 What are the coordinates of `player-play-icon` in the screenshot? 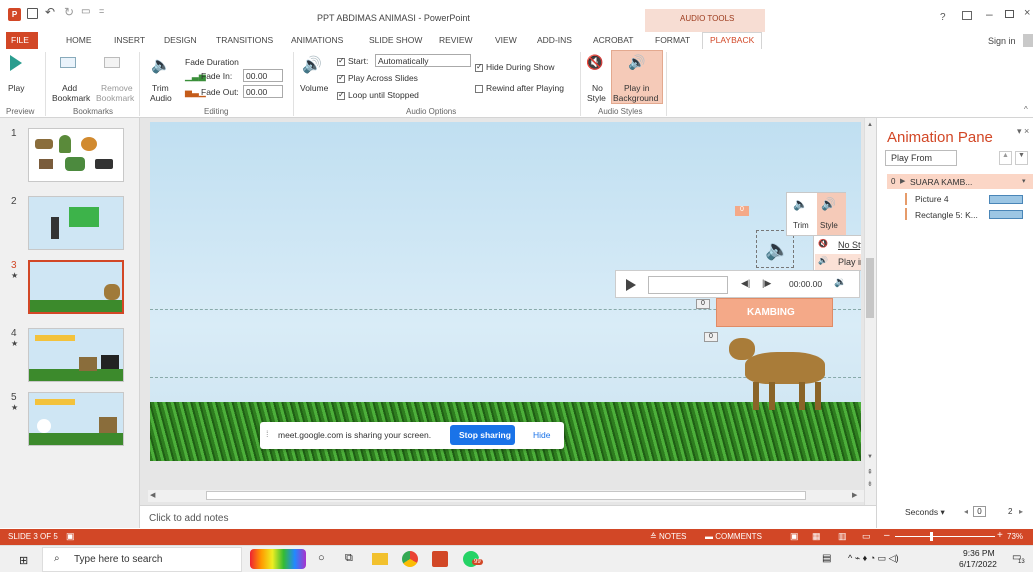 It's located at (631, 285).